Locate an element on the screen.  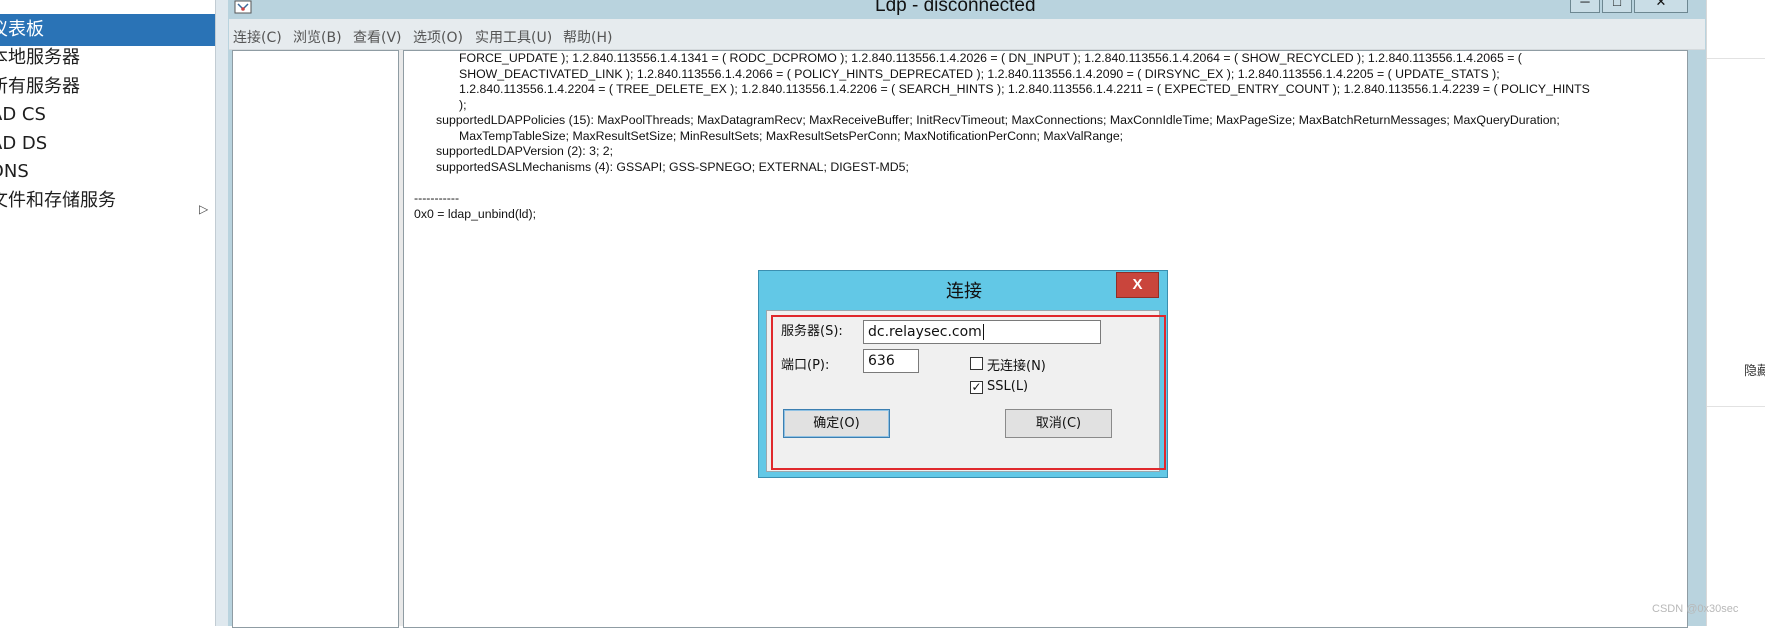
dialog-title: 连接 is located at coordinates (964, 291).